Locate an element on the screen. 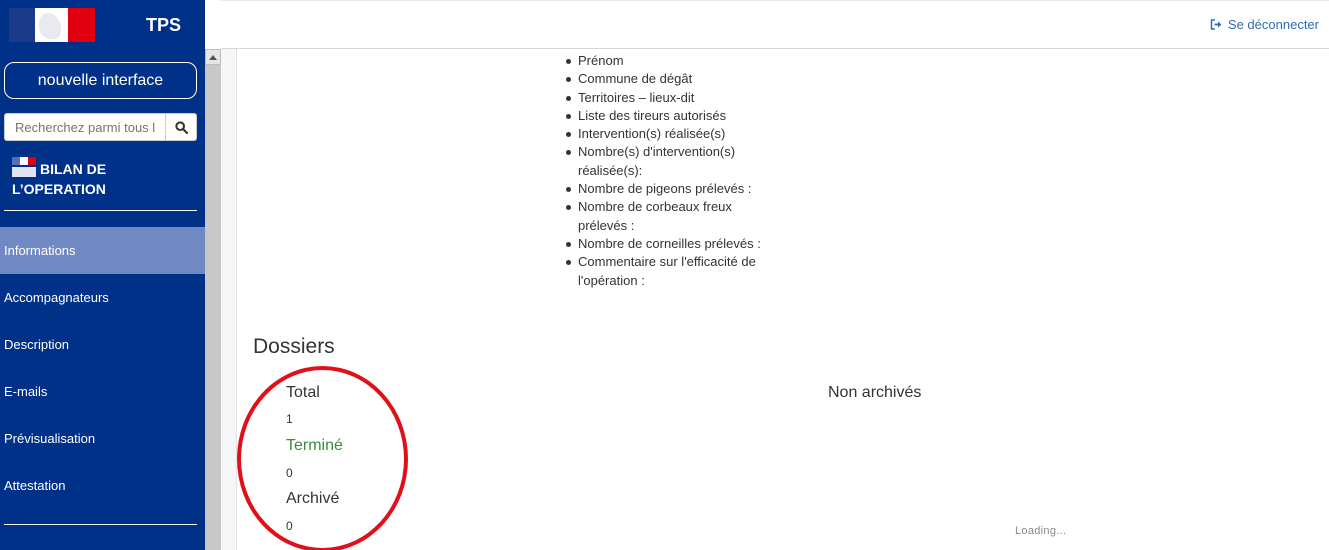 The height and width of the screenshot is (550, 1329). sidebar-item-description: Description is located at coordinates (102, 344).